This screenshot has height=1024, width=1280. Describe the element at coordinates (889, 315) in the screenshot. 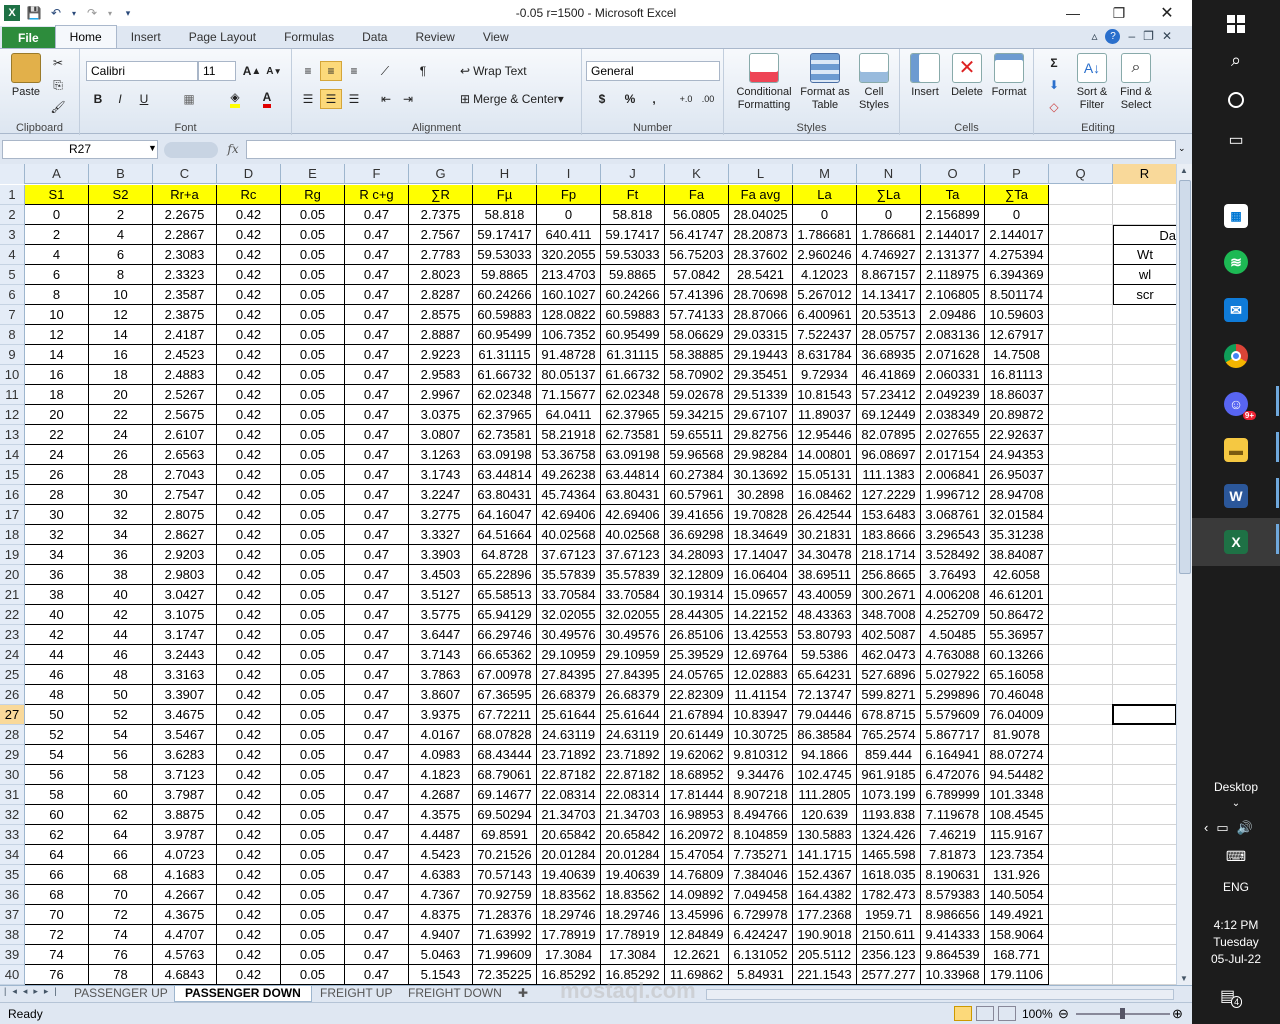

I see `cell-n7: 20.53513` at that location.